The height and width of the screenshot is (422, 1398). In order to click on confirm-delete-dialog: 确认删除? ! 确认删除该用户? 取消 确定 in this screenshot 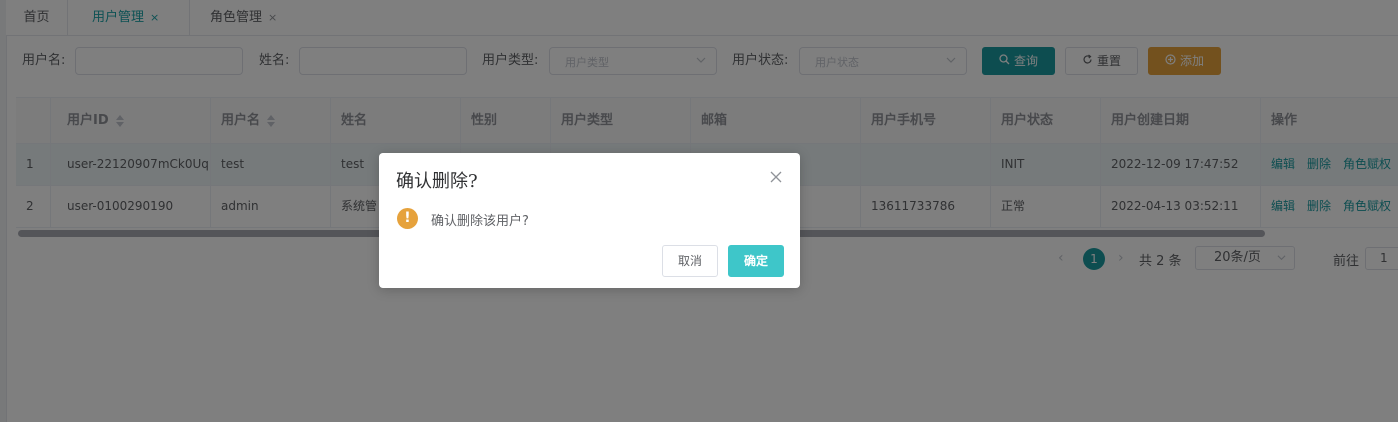, I will do `click(589, 220)`.